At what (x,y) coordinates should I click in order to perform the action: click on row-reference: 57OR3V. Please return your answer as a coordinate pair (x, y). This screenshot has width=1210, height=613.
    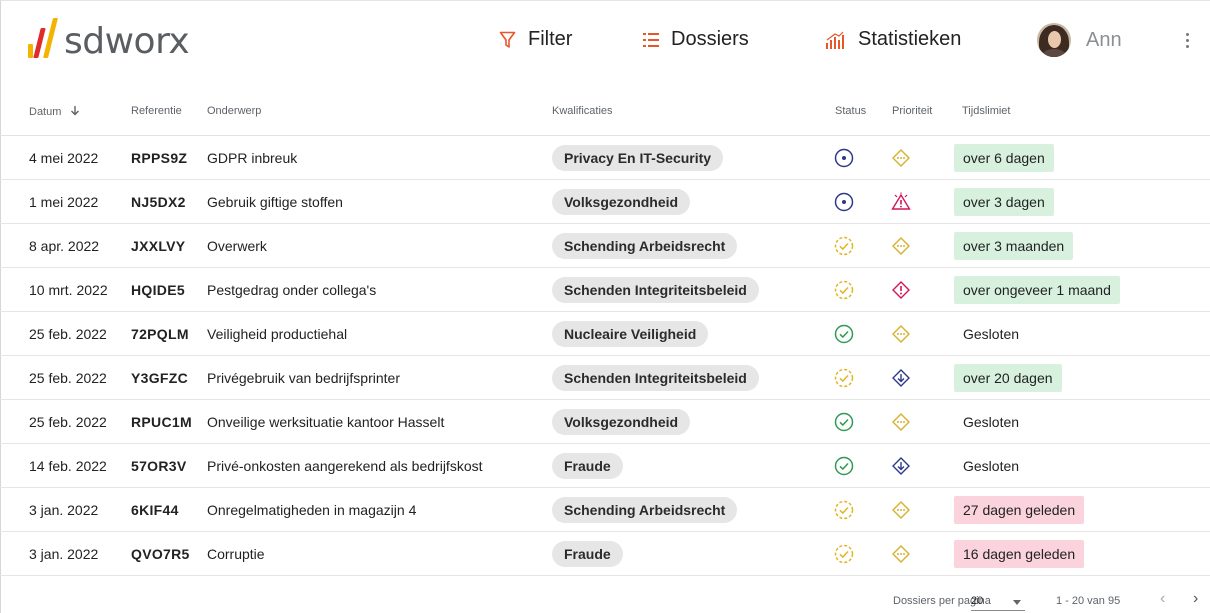
    Looking at the image, I should click on (159, 466).